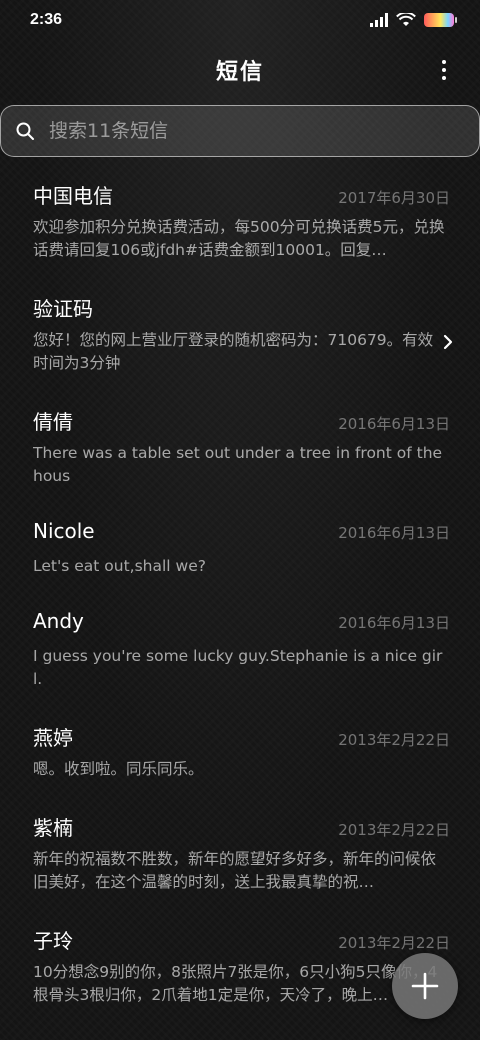 The image size is (480, 1040). I want to click on battery-icon, so click(440, 20).